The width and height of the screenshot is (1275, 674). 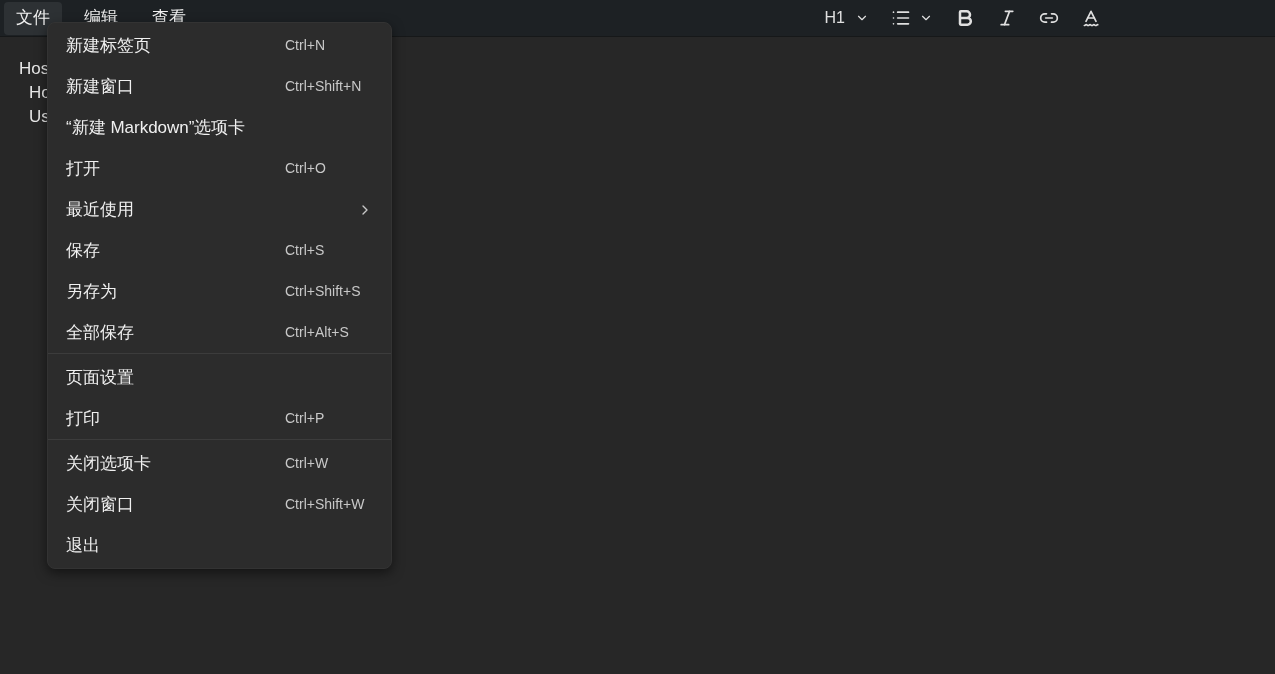 What do you see at coordinates (83, 250) in the screenshot?
I see `menu-item-label: 保存` at bounding box center [83, 250].